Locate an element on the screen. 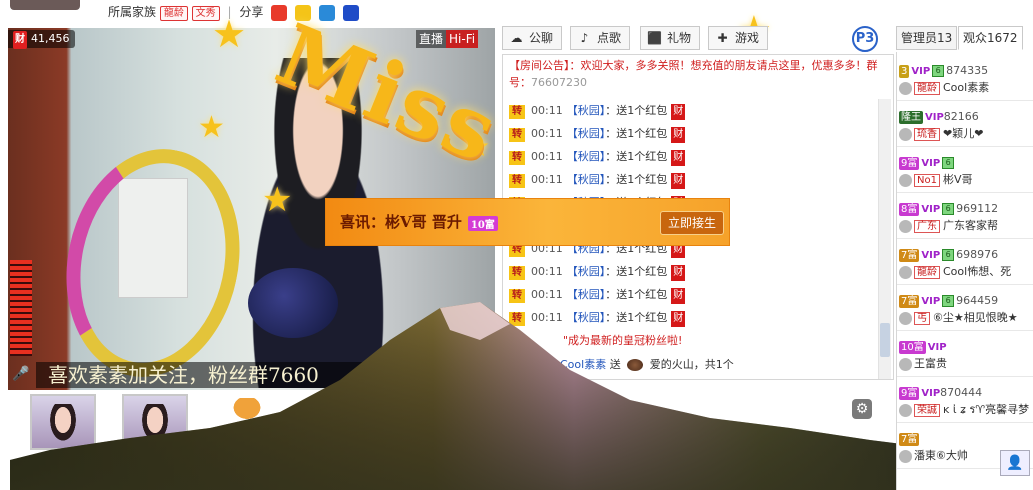 This screenshot has height=490, width=1033. chat-tab-bar: ☁ 公聊 ♪ 点歌 ⬛ 礼物 ✚ 游戏 is located at coordinates (697, 39).